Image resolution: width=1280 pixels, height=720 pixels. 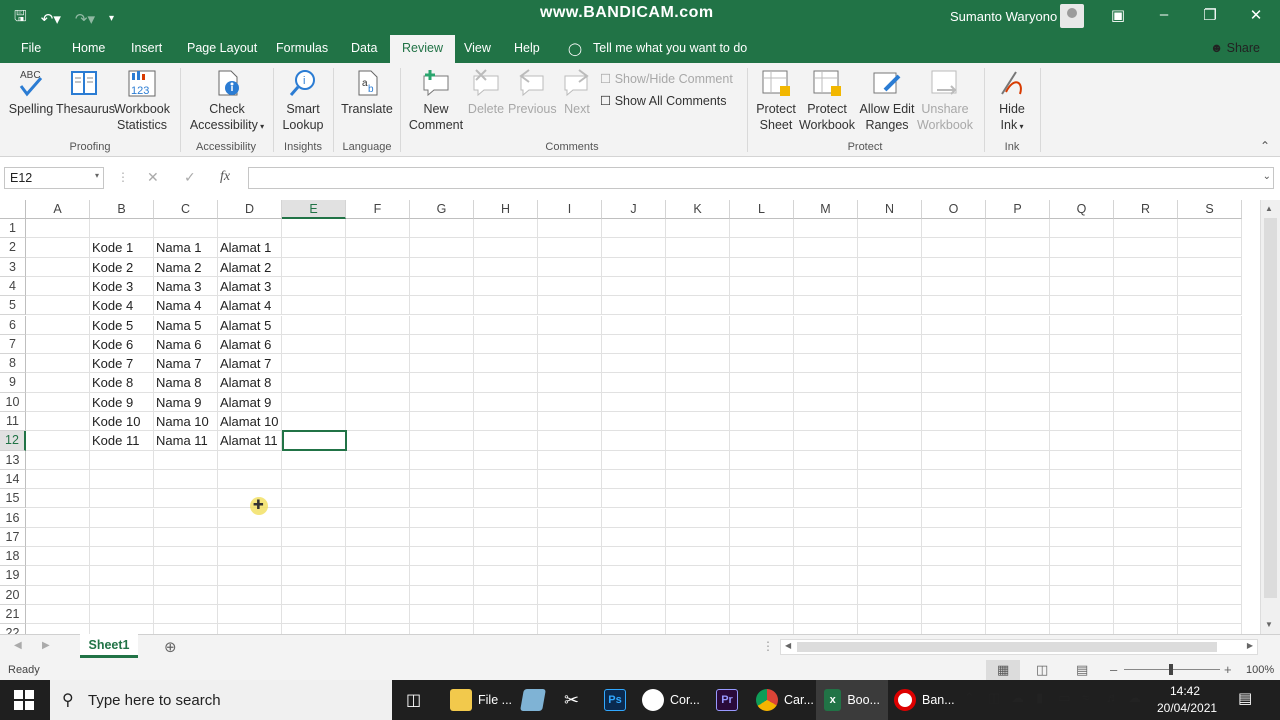 I want to click on column-header: F, so click(x=378, y=209).